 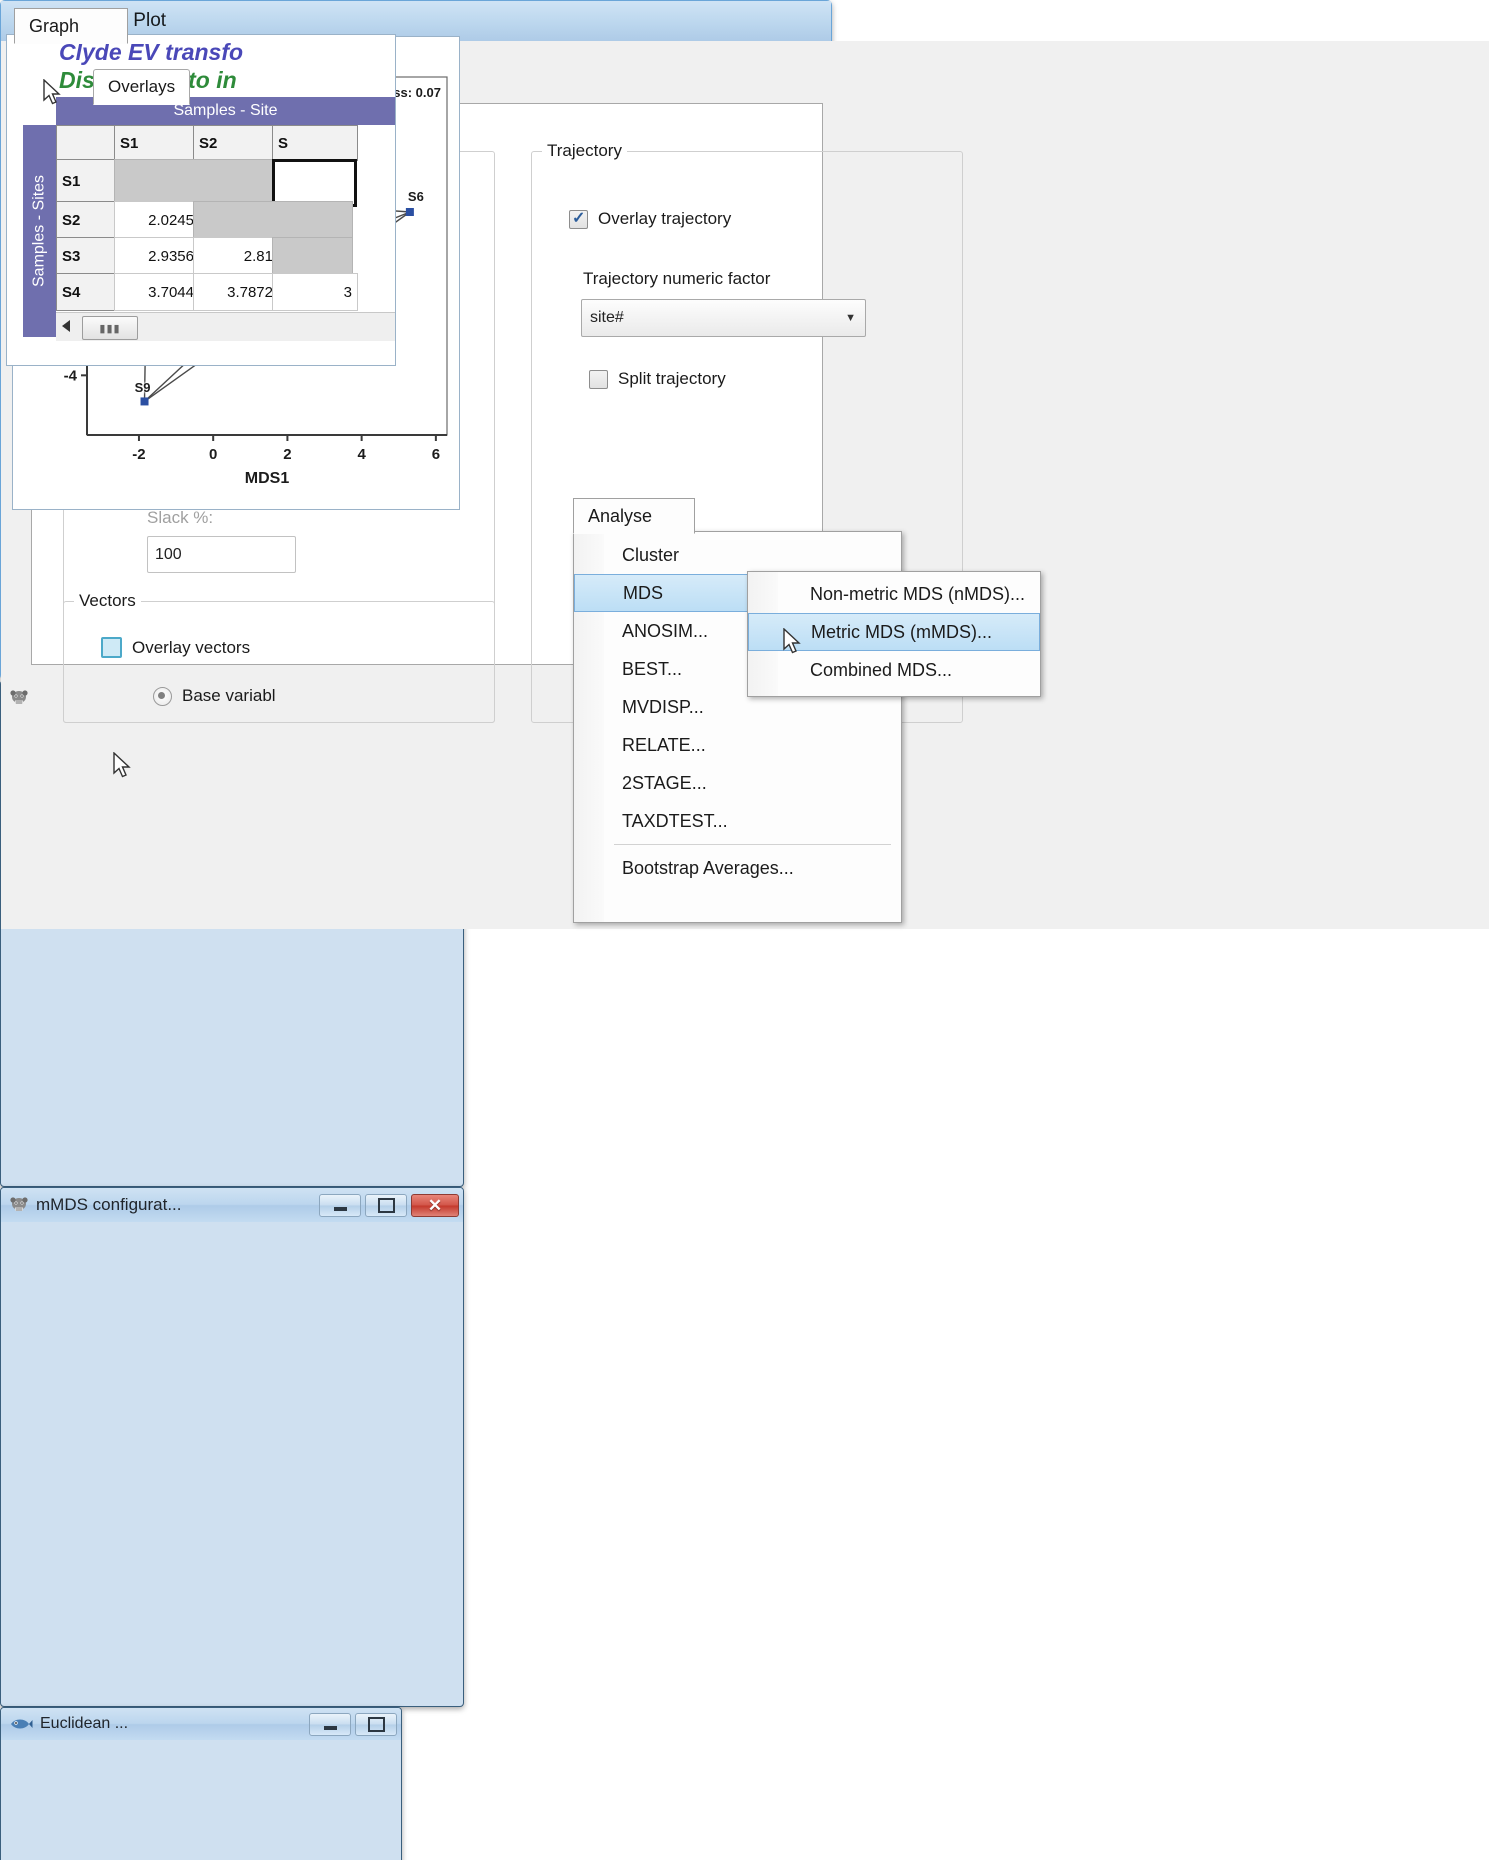 What do you see at coordinates (279, 657) in the screenshot?
I see `vectors-group: Vectors` at bounding box center [279, 657].